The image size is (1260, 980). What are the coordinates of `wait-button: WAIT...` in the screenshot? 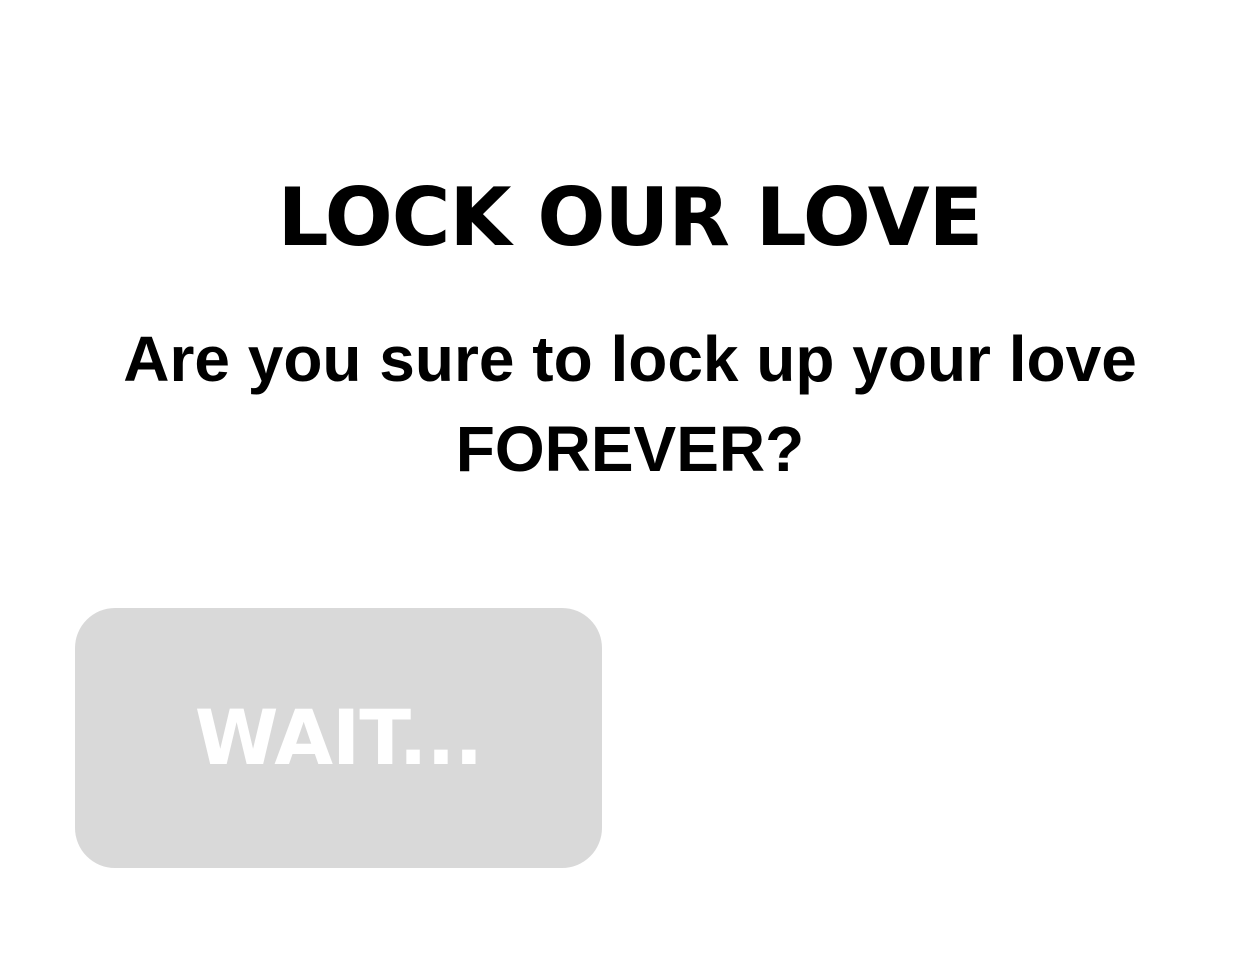 It's located at (338, 738).